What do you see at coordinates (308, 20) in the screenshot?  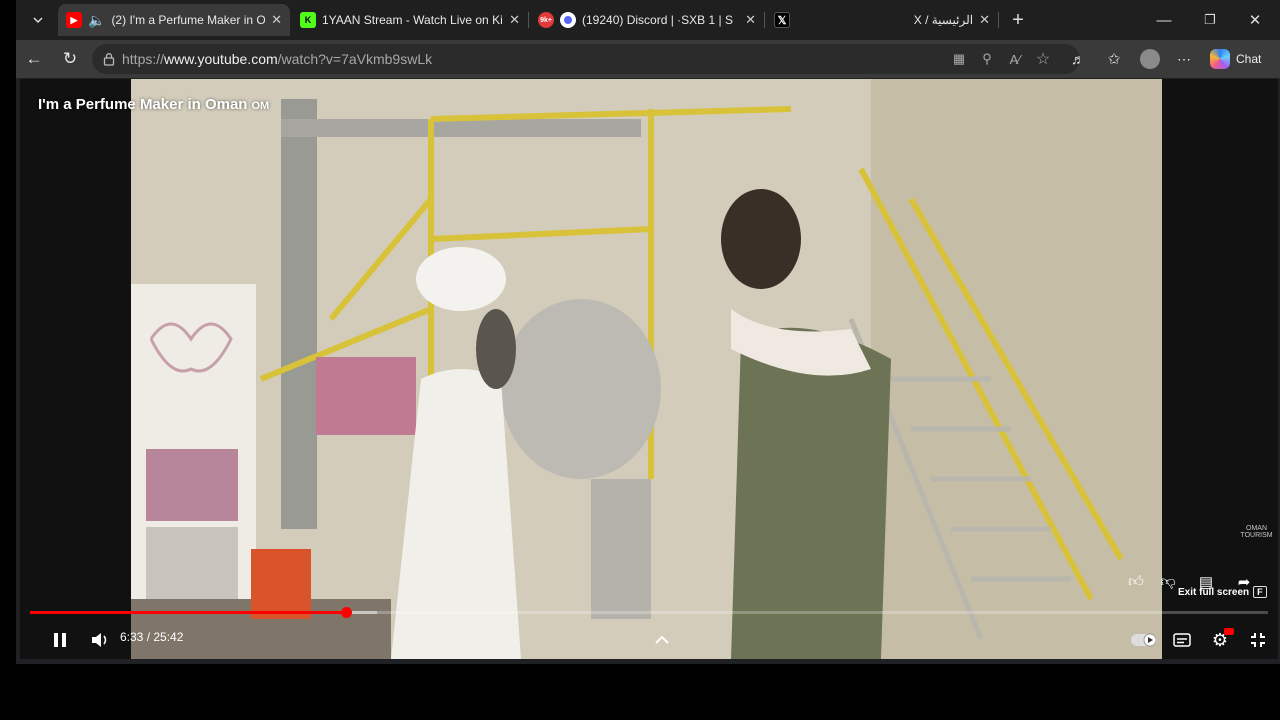 I see `kick-icon: K` at bounding box center [308, 20].